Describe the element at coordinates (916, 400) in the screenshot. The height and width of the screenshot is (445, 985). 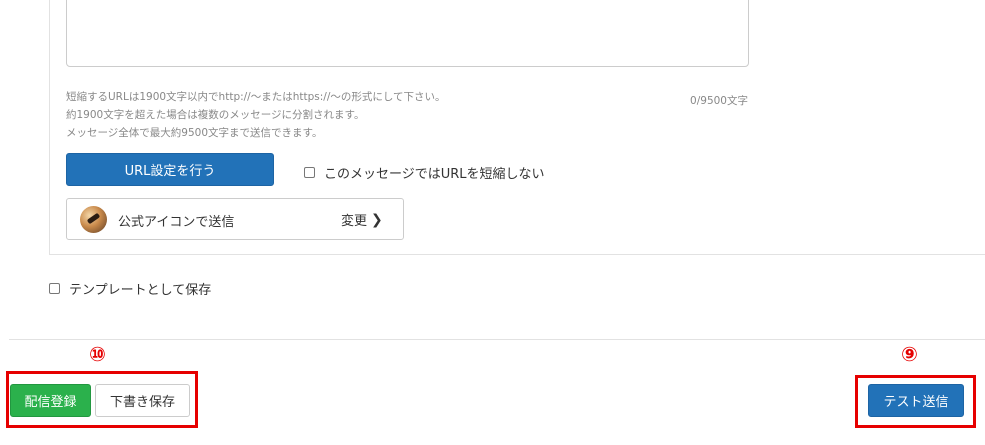
I see `test-send-button: テスト送信` at that location.